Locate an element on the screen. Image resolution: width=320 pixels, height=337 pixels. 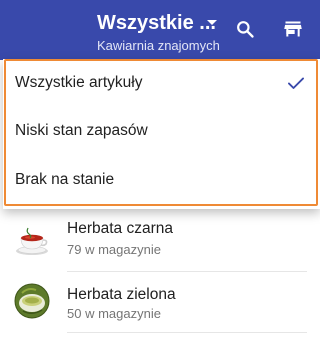
store-button is located at coordinates (293, 29).